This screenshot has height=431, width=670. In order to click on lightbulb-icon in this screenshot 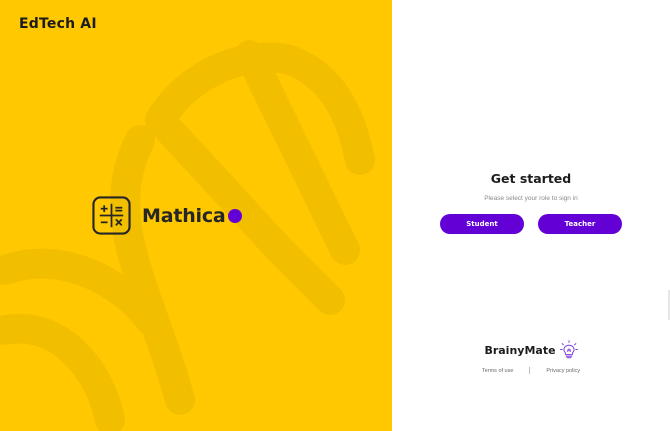, I will do `click(568, 349)`.